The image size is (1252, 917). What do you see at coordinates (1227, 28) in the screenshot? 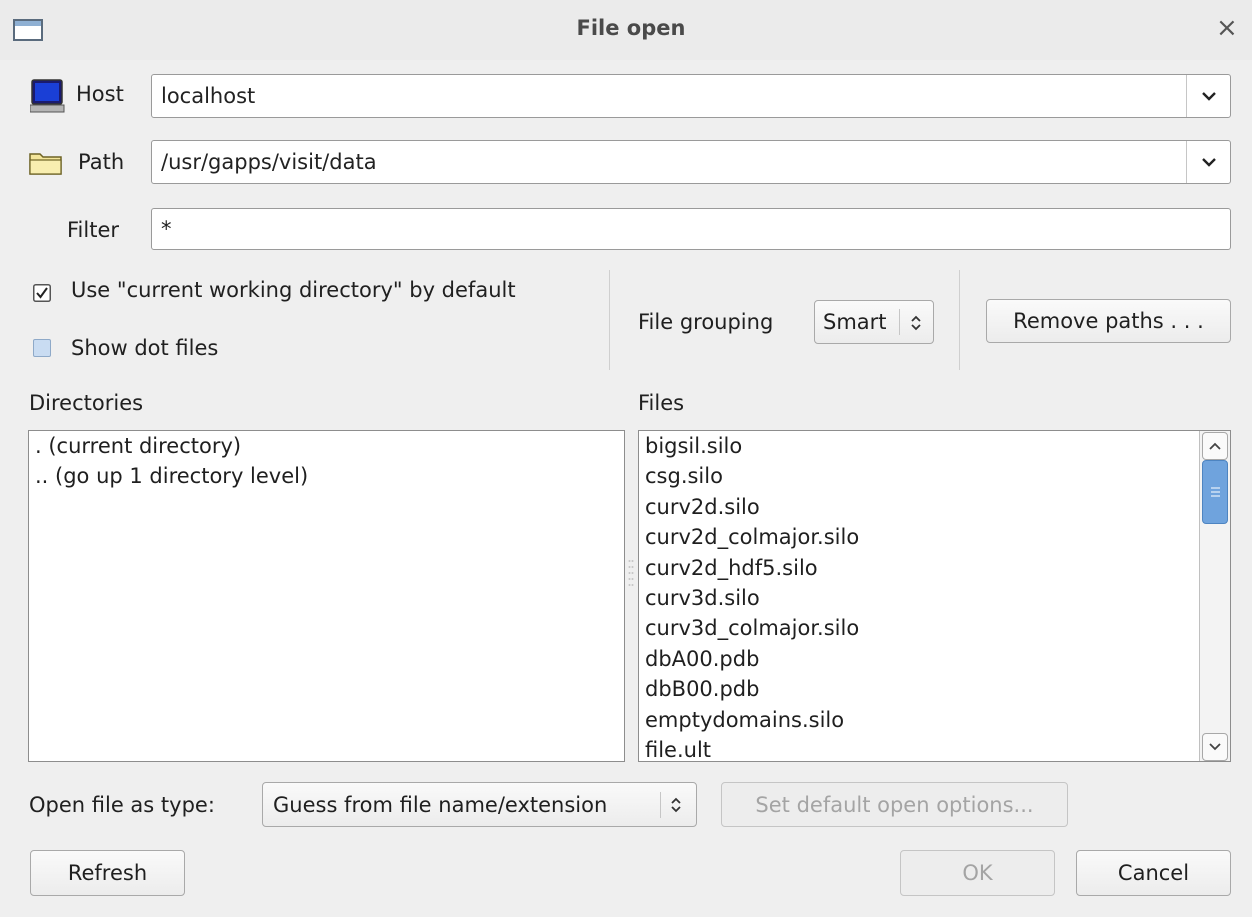
I see `close-icon: ×` at bounding box center [1227, 28].